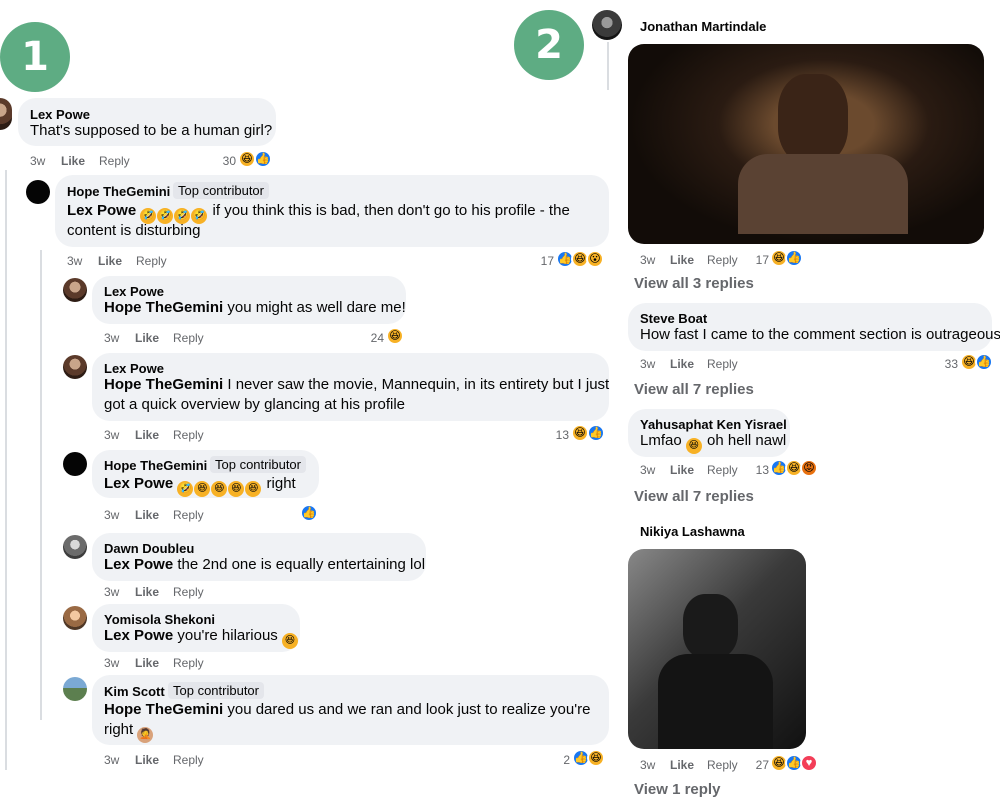  What do you see at coordinates (694, 283) in the screenshot?
I see `view-replies-link: View all 3 replies` at bounding box center [694, 283].